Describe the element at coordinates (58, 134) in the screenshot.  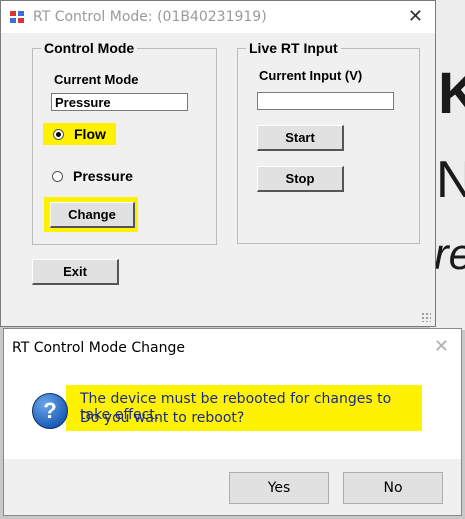
I see `radio-flow-indicator` at that location.